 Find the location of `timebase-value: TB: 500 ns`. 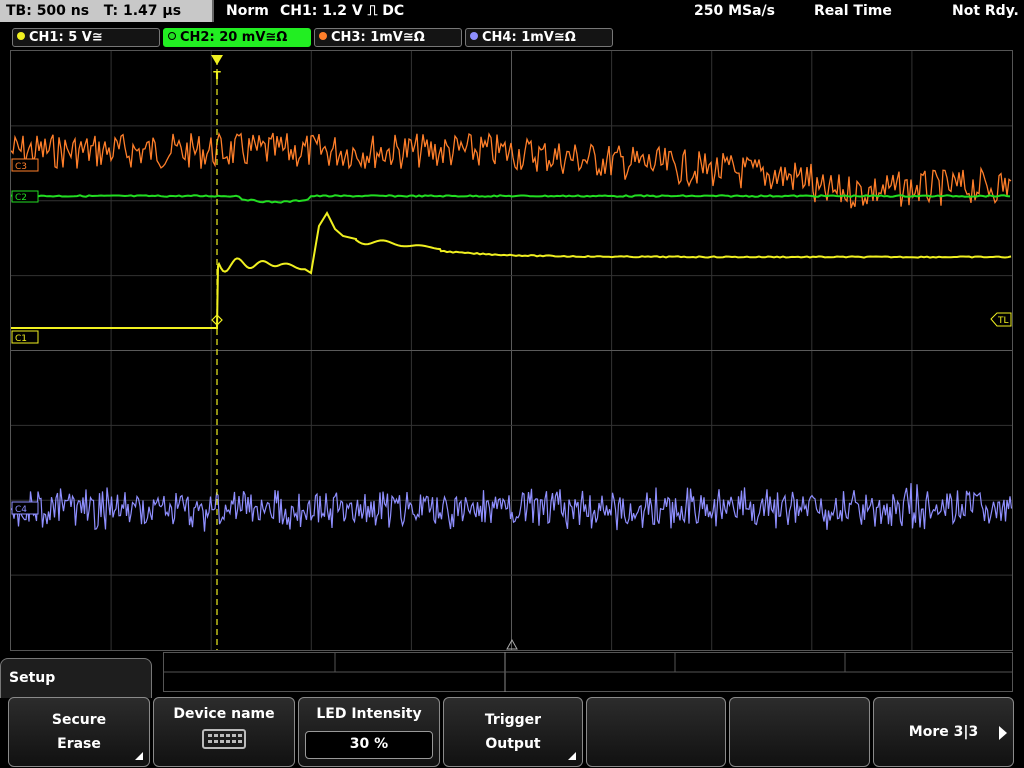

timebase-value: TB: 500 ns is located at coordinates (48, 11).